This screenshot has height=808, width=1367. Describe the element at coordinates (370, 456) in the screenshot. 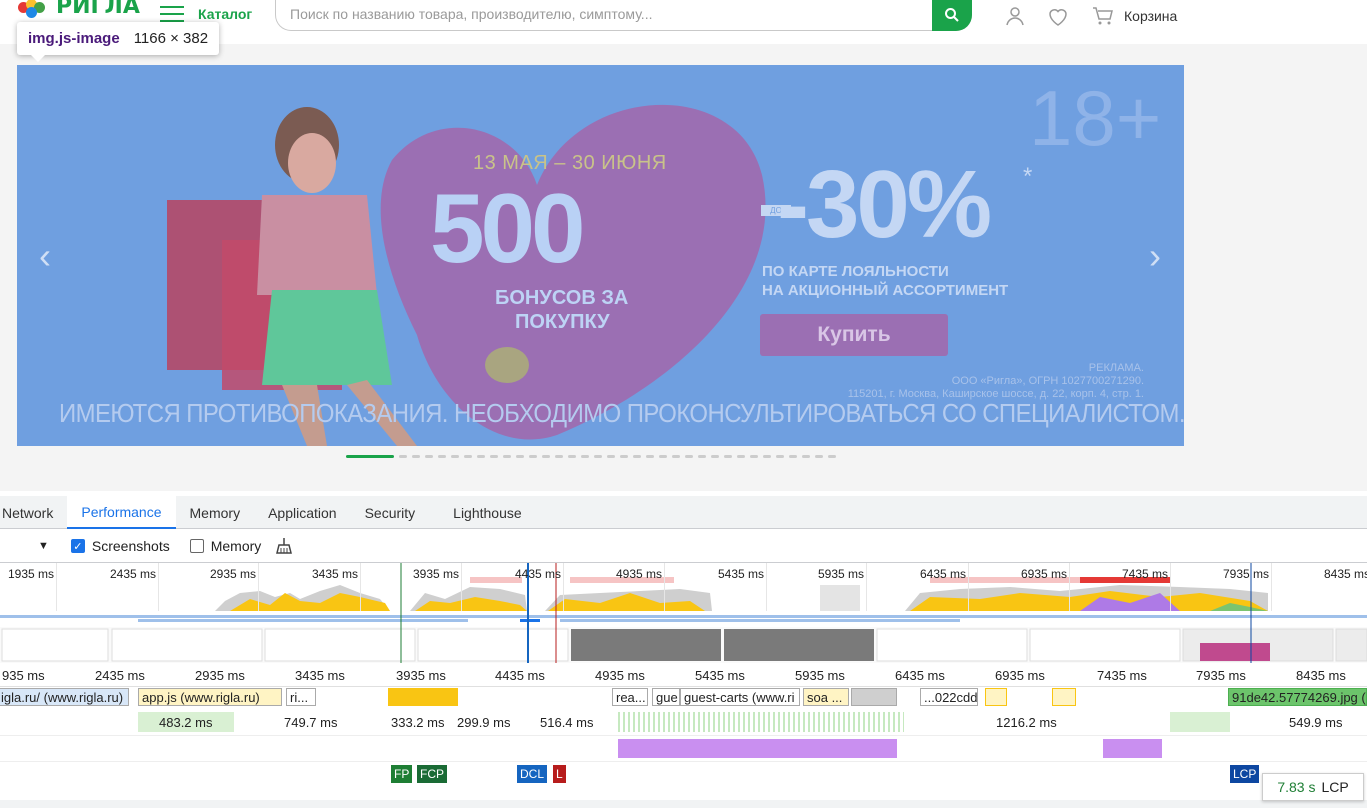

I see `carousel-dot-active` at that location.